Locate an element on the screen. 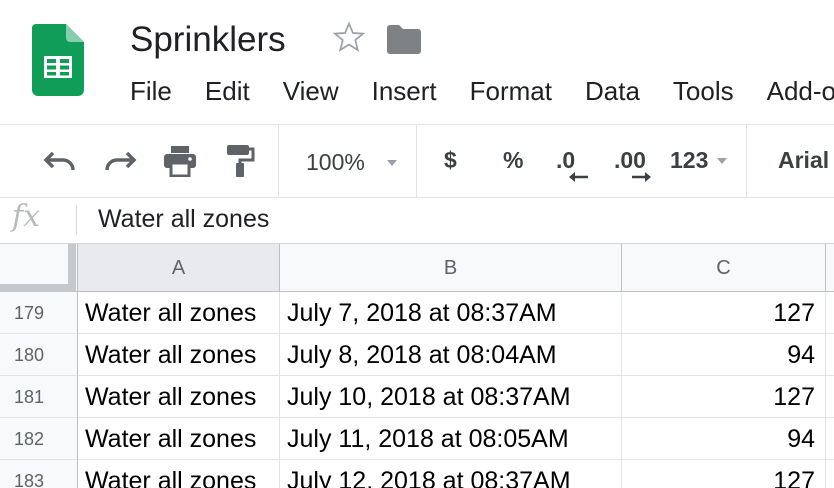  cell: July 7, 2018 at 08:37AM is located at coordinates (451, 313).